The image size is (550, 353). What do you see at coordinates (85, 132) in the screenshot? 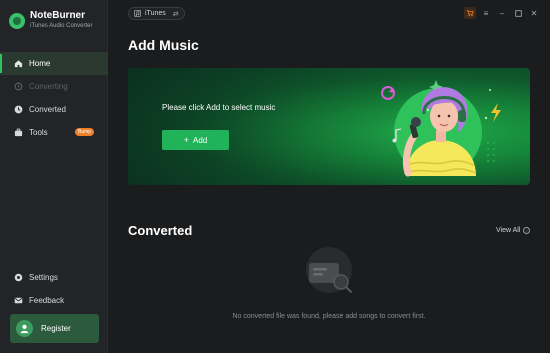
I see `tools-badge: Bump` at bounding box center [85, 132].